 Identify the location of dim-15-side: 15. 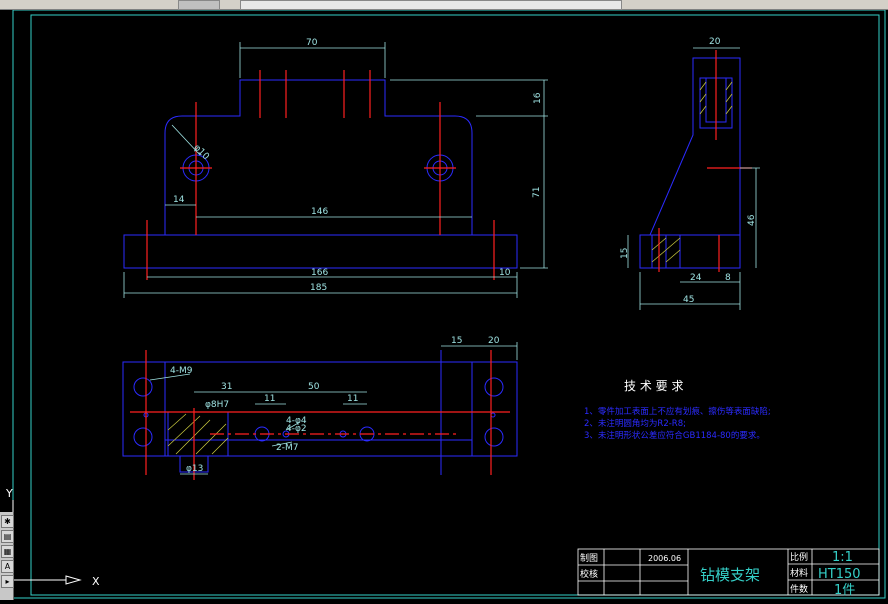
(625, 253).